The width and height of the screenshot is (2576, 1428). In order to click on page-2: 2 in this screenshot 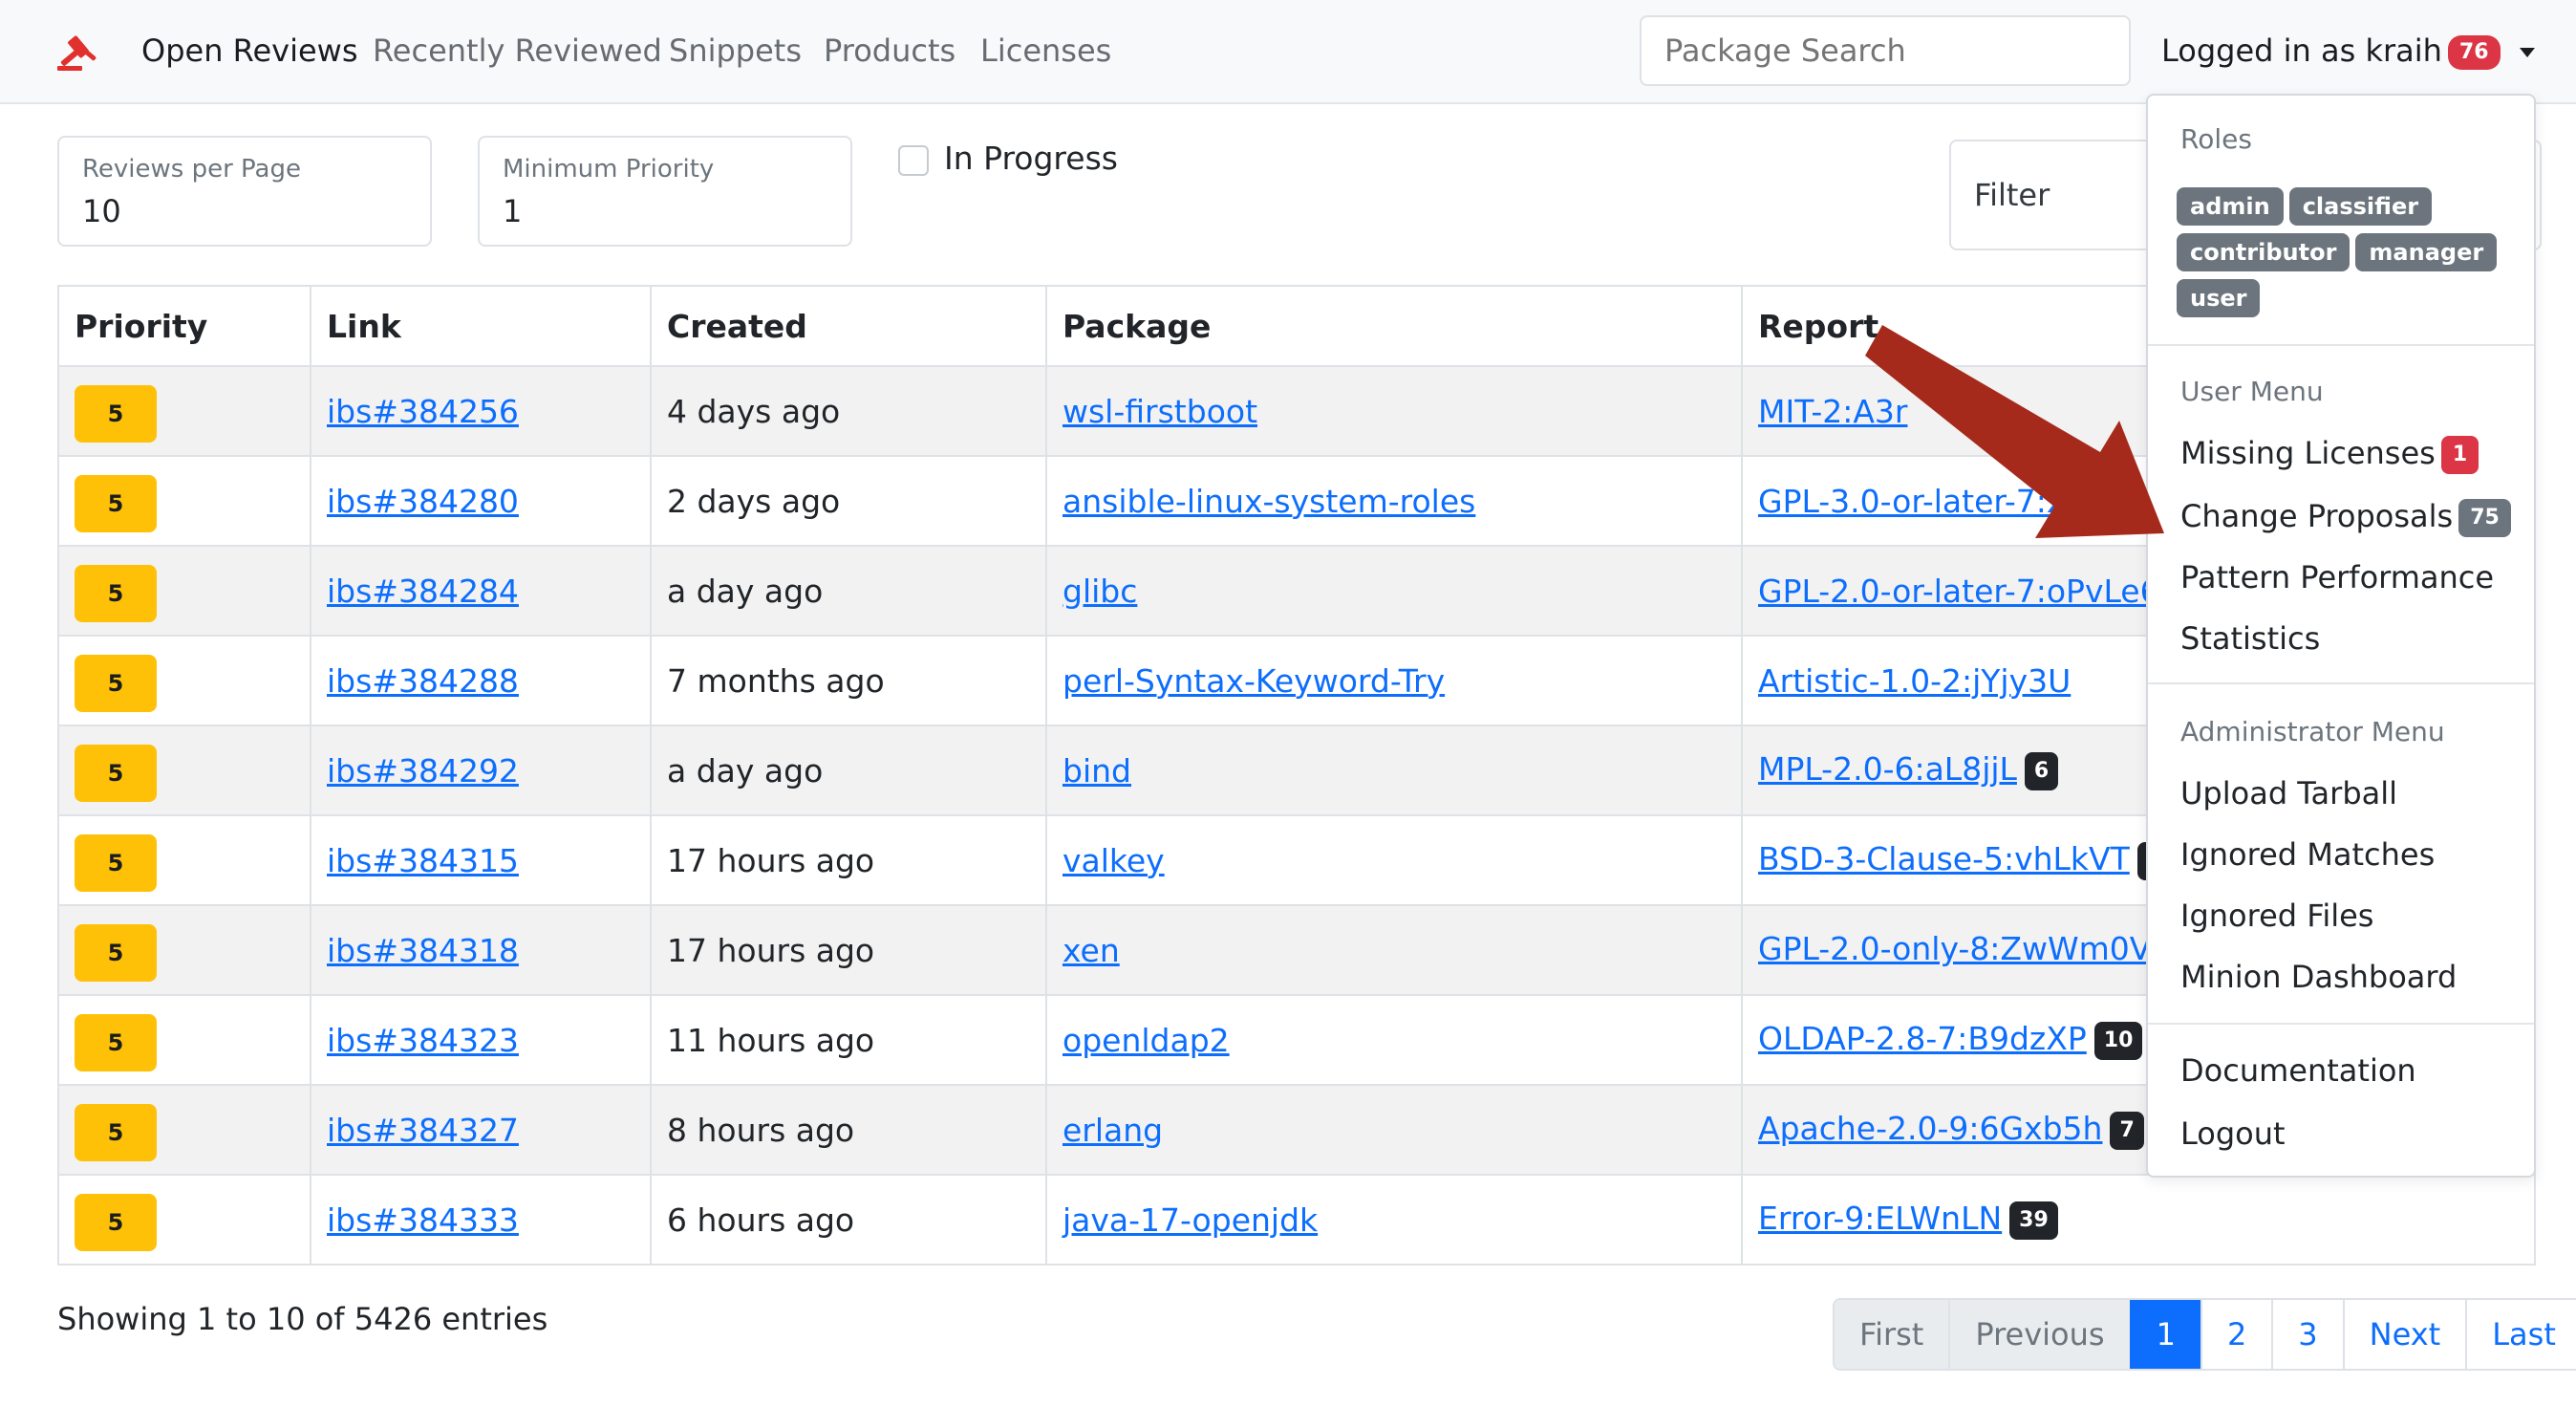, I will do `click(2236, 1335)`.